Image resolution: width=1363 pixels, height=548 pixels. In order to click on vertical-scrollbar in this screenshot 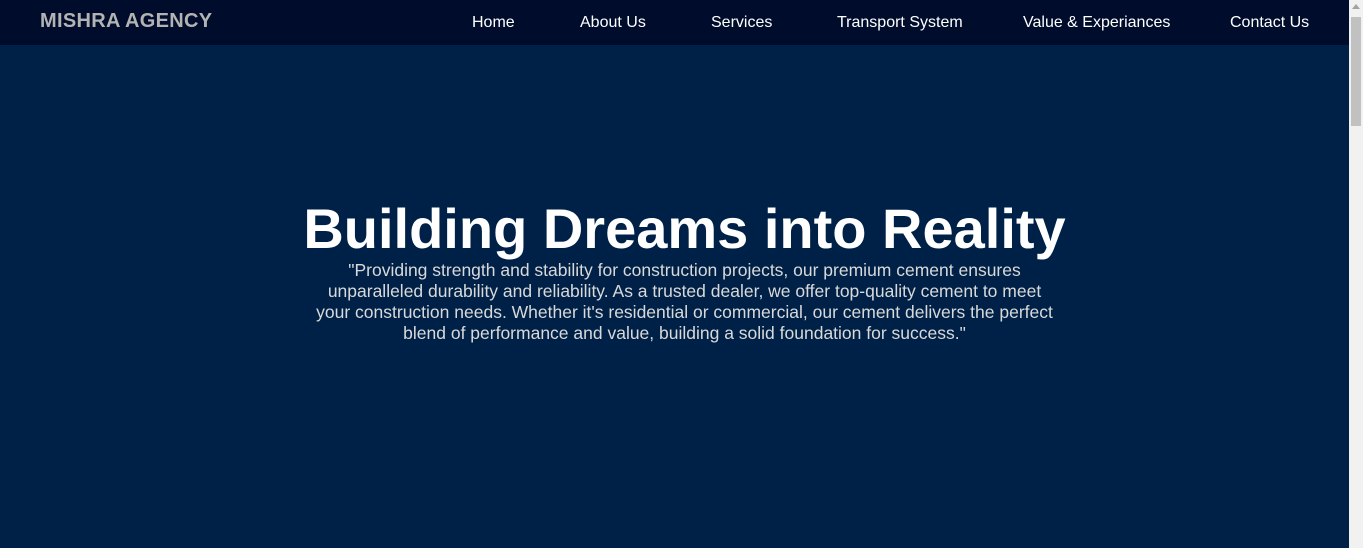, I will do `click(1356, 274)`.